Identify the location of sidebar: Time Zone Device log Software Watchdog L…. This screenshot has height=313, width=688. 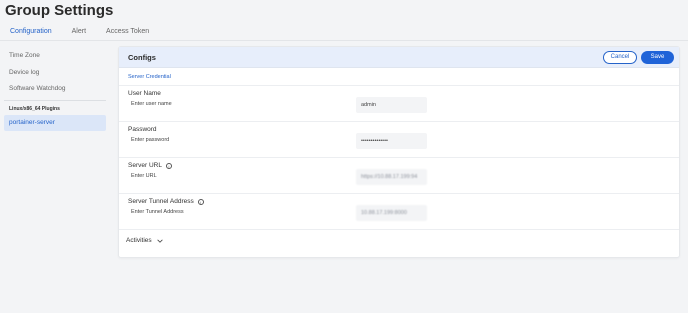
(55, 90).